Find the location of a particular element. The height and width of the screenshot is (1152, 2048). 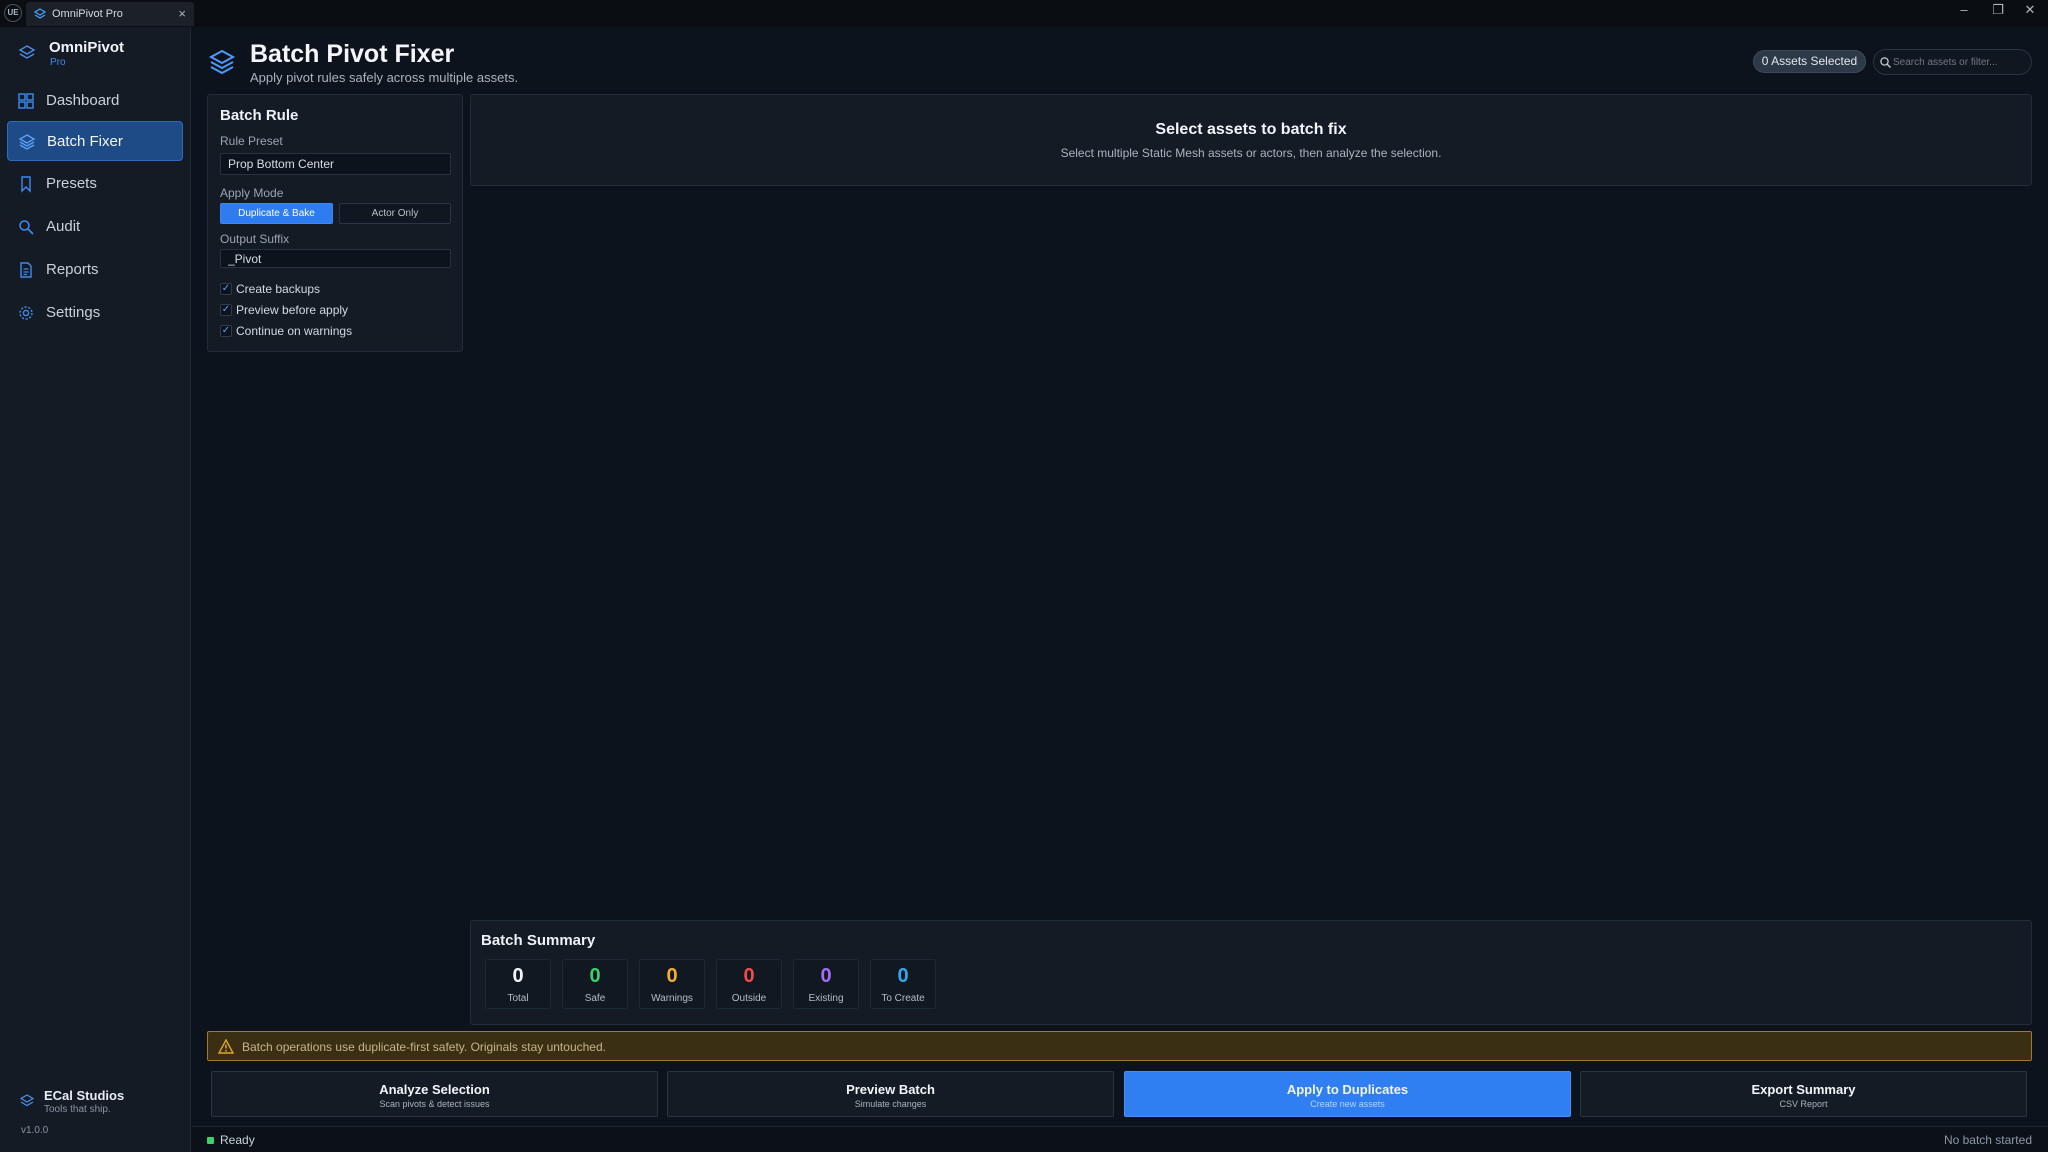

sidebar-item-label: Settings is located at coordinates (73, 312).